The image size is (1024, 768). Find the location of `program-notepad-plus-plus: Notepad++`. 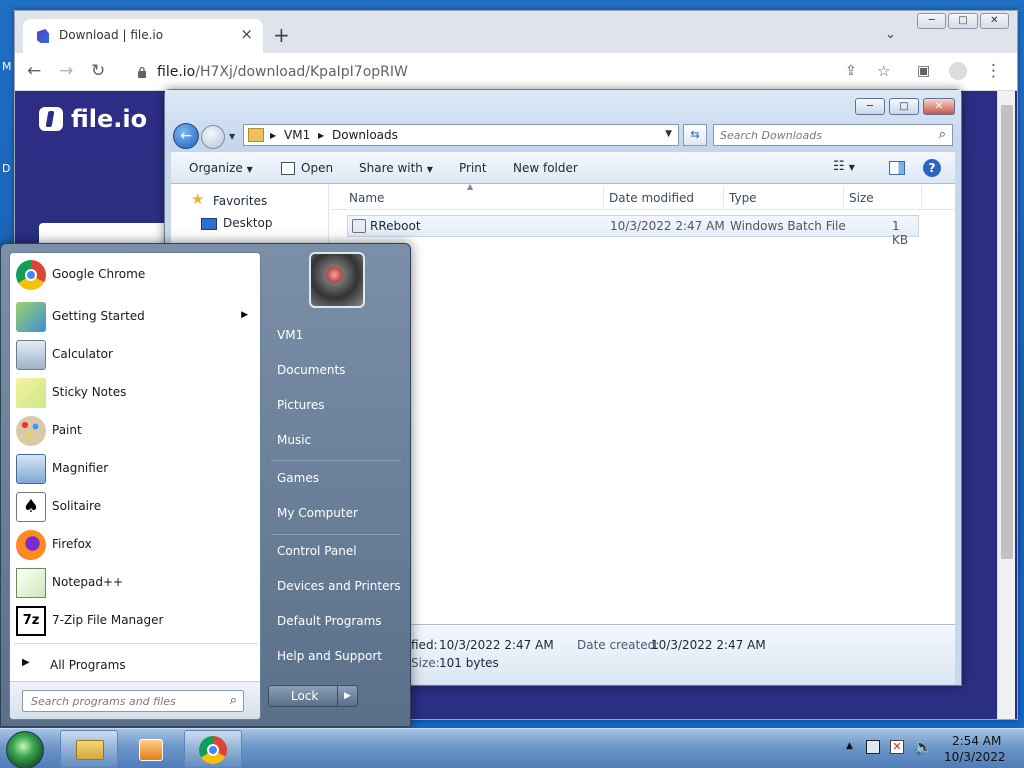

program-notepad-plus-plus: Notepad++ is located at coordinates (136, 583).